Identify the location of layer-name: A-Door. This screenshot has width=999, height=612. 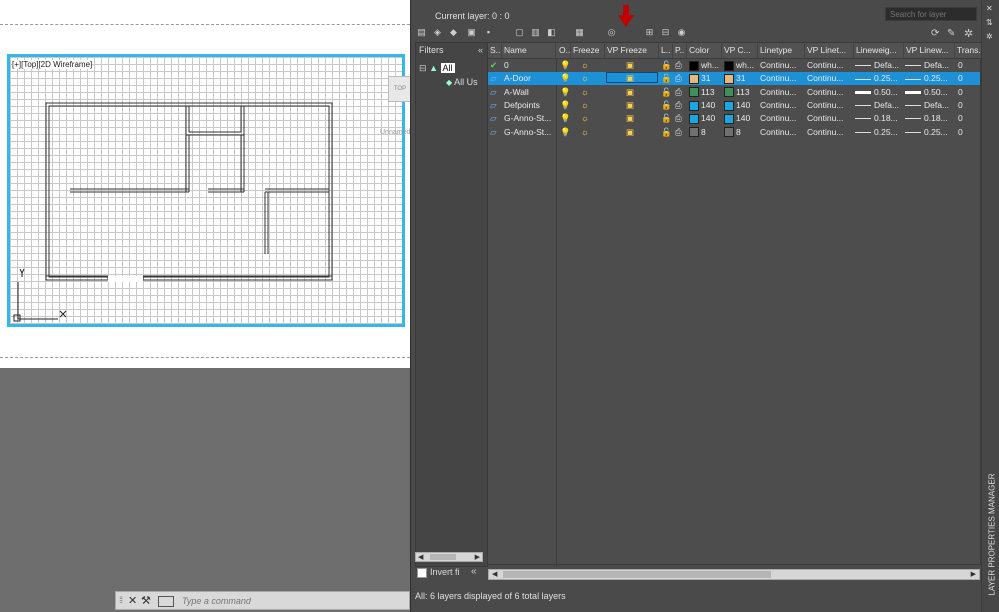
(530, 78).